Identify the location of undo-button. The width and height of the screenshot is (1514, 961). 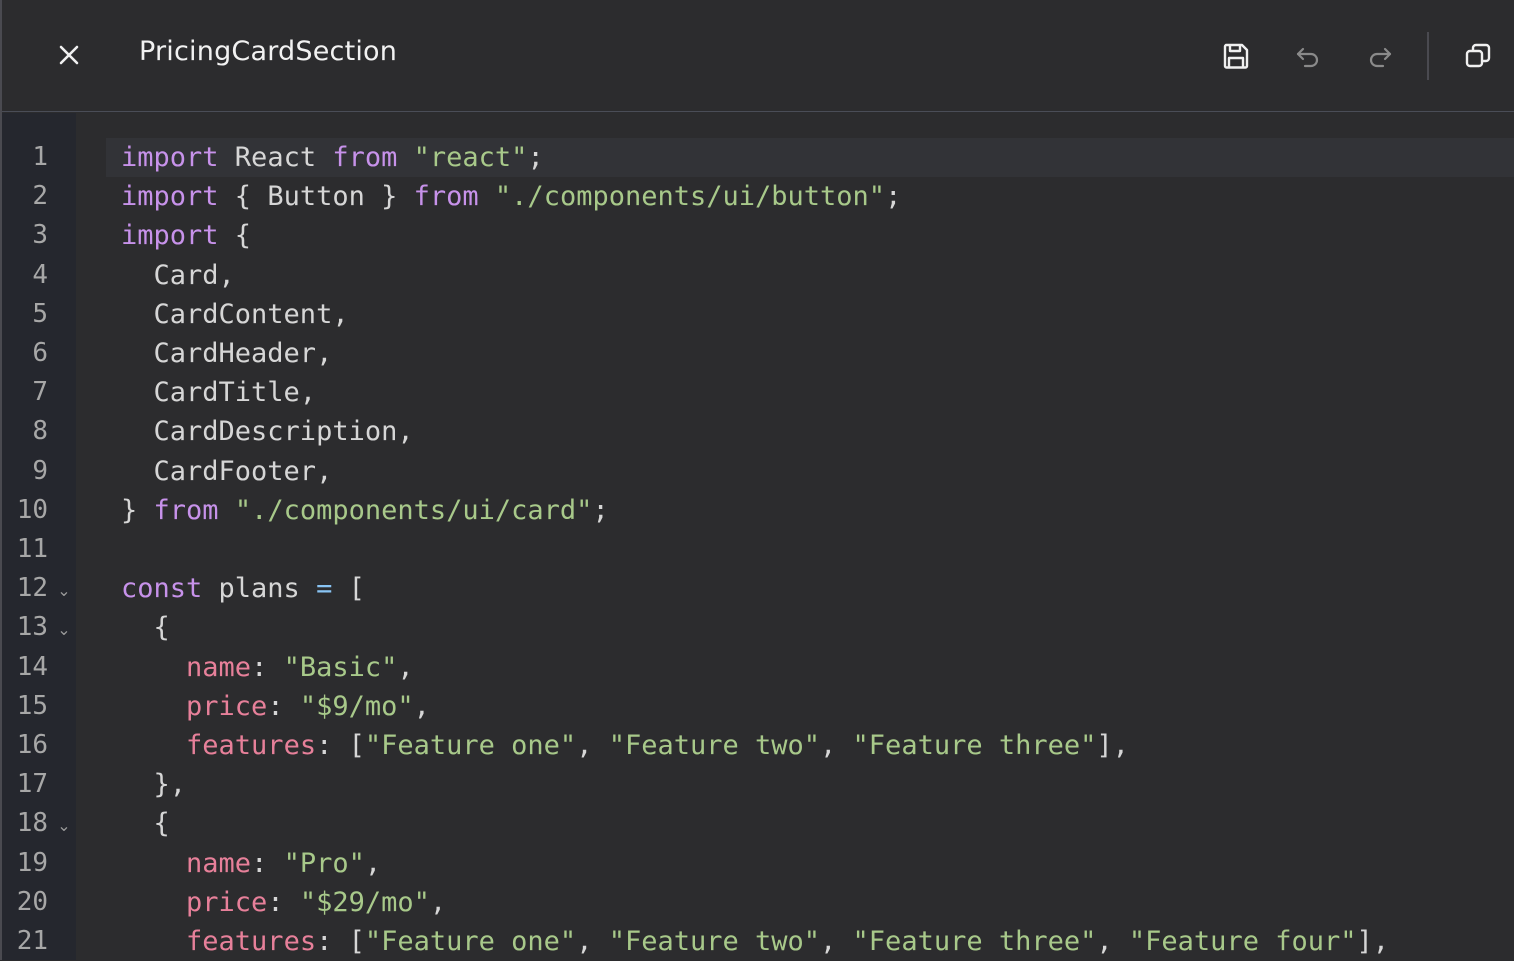
(1308, 56).